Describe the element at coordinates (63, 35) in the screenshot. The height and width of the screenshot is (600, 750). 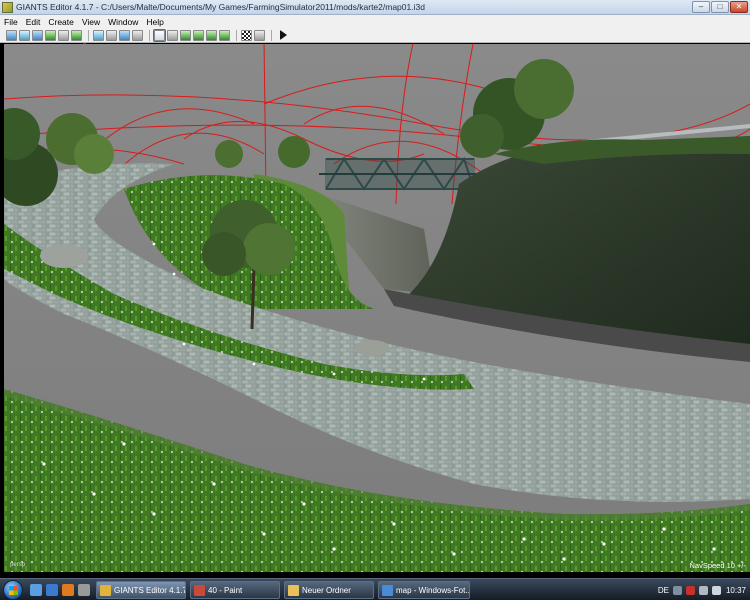
I see `save-icon` at that location.